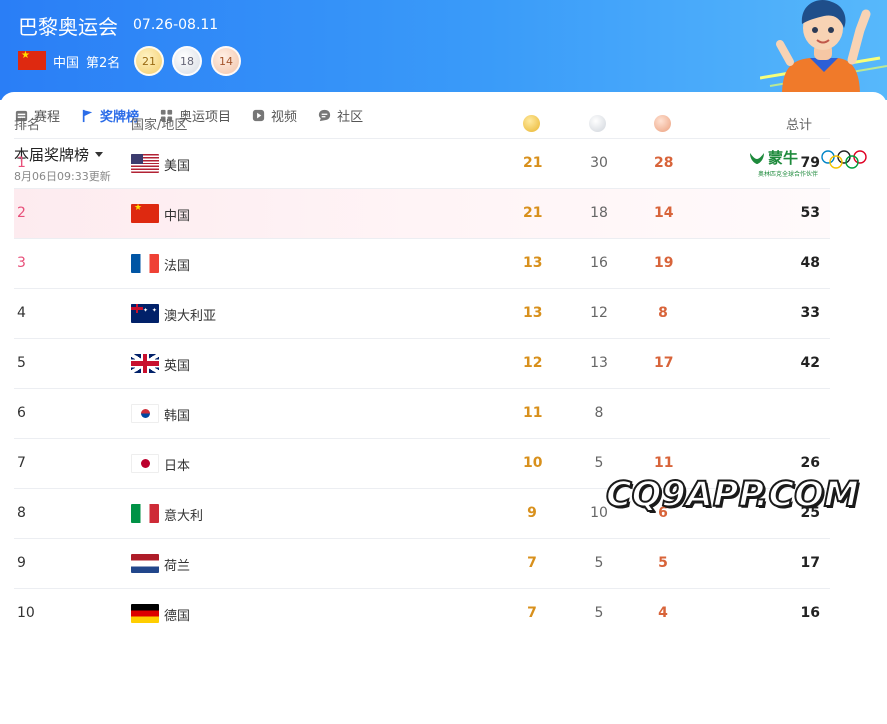 The height and width of the screenshot is (724, 887). I want to click on china-flag-icon, so click(145, 213).